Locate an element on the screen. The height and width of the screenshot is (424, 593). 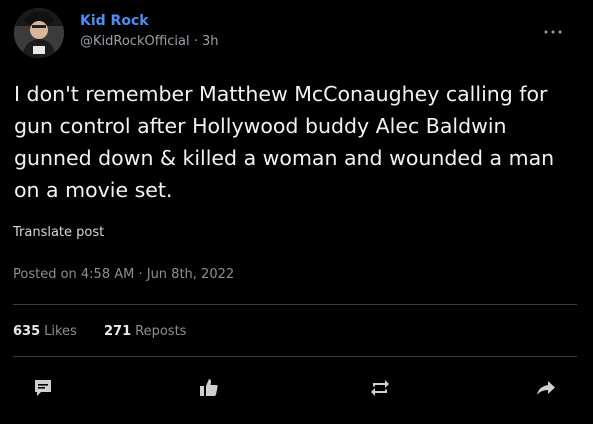
like-button is located at coordinates (209, 388).